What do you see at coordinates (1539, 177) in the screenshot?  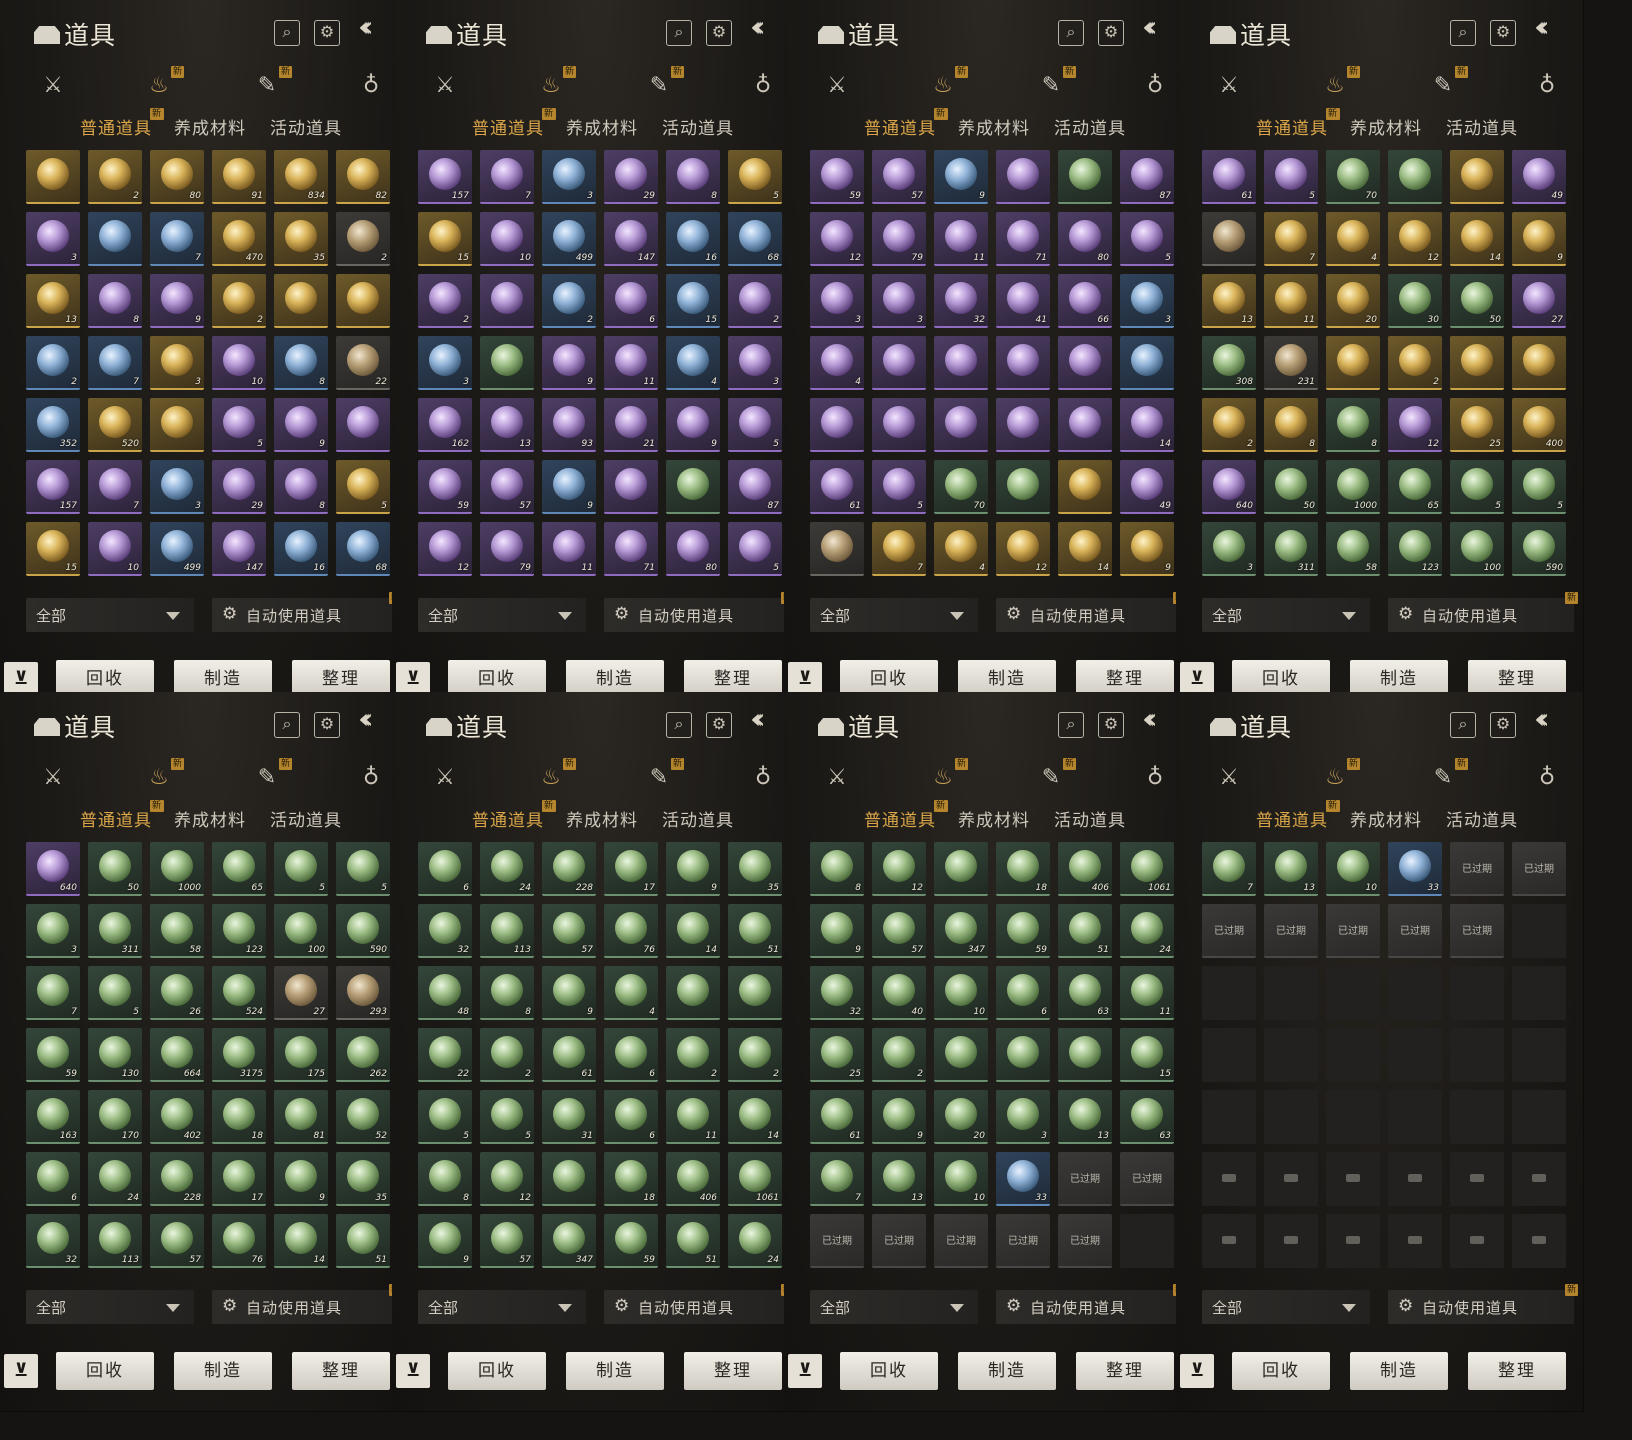 I see `item-slot: 49` at bounding box center [1539, 177].